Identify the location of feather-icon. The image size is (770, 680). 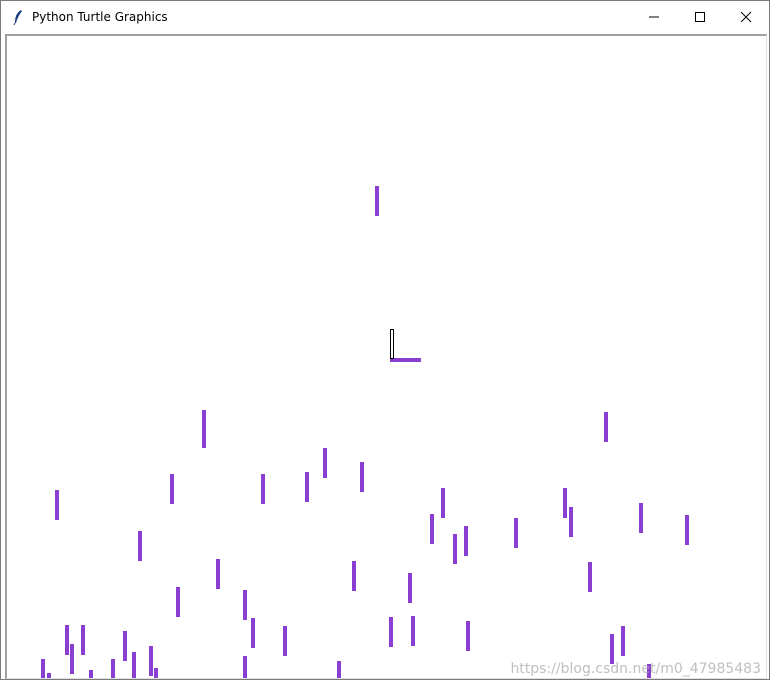
(18, 17).